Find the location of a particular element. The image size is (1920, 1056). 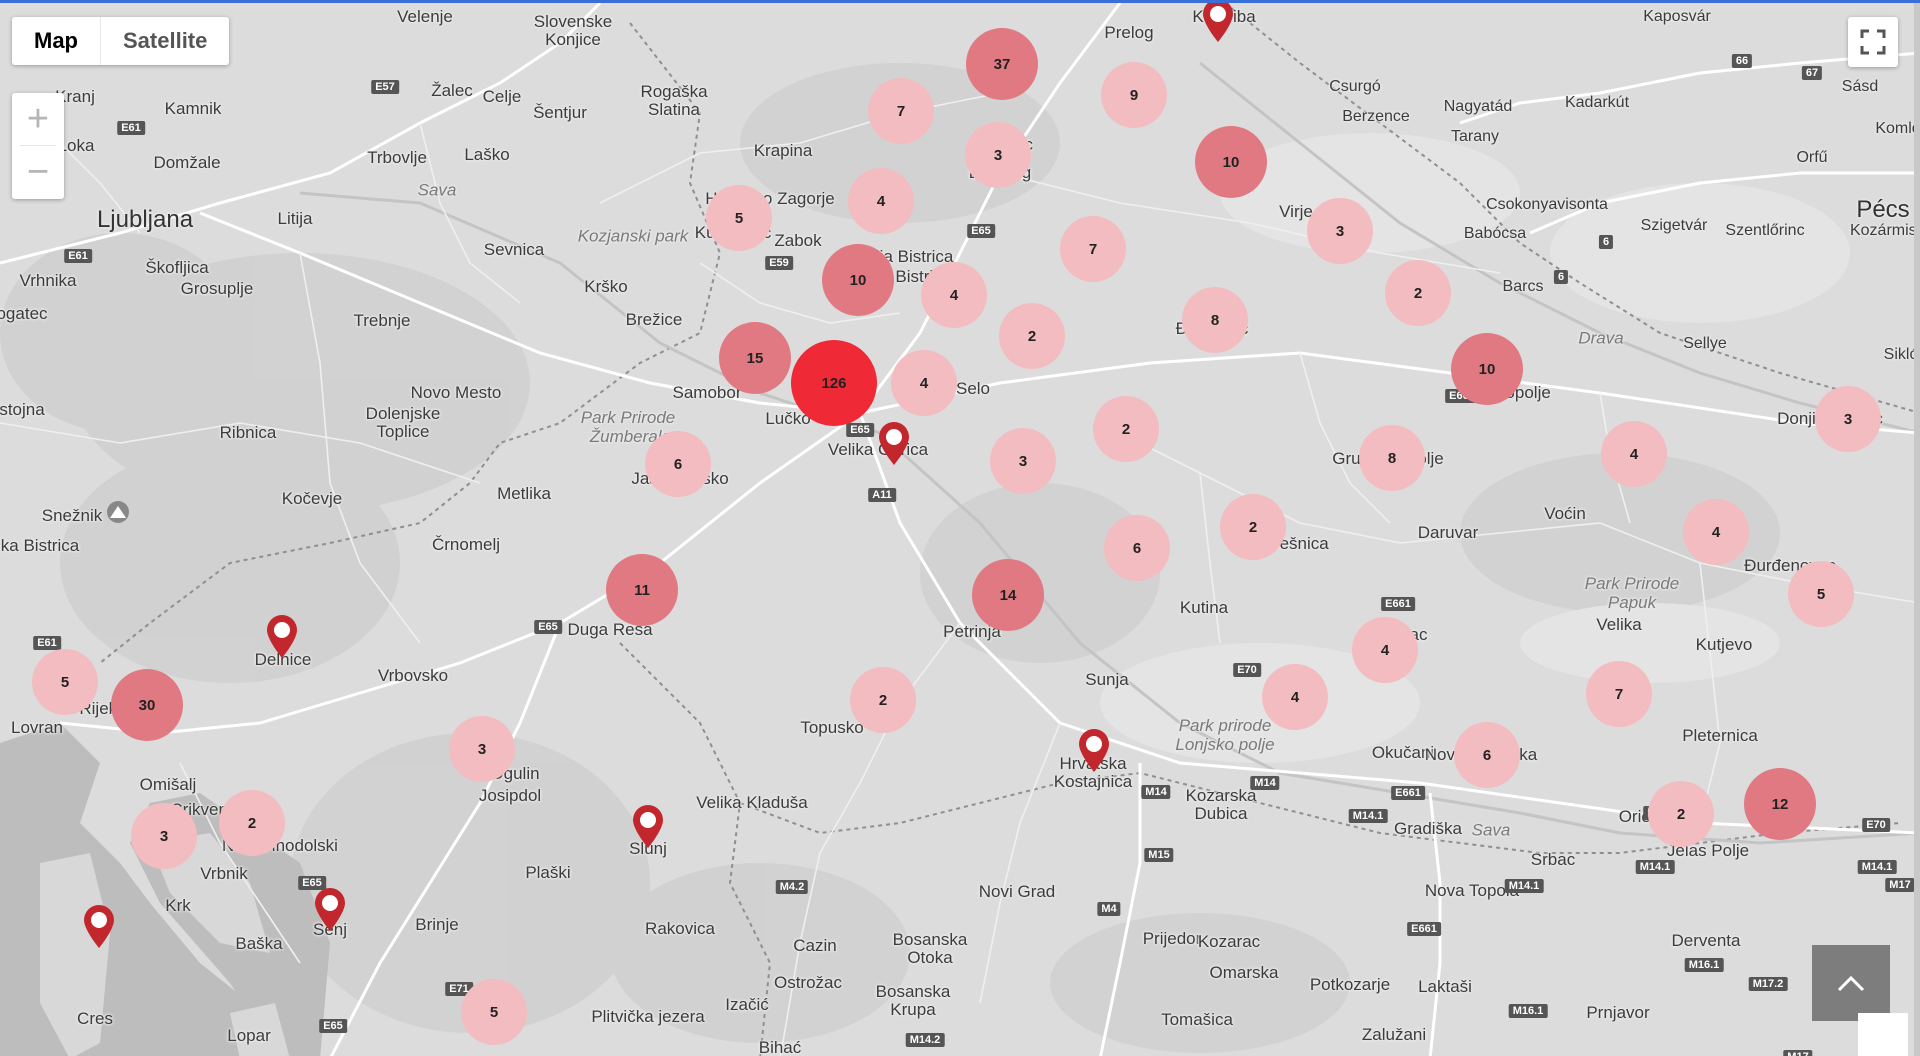

fullscreen-button is located at coordinates (1873, 42).